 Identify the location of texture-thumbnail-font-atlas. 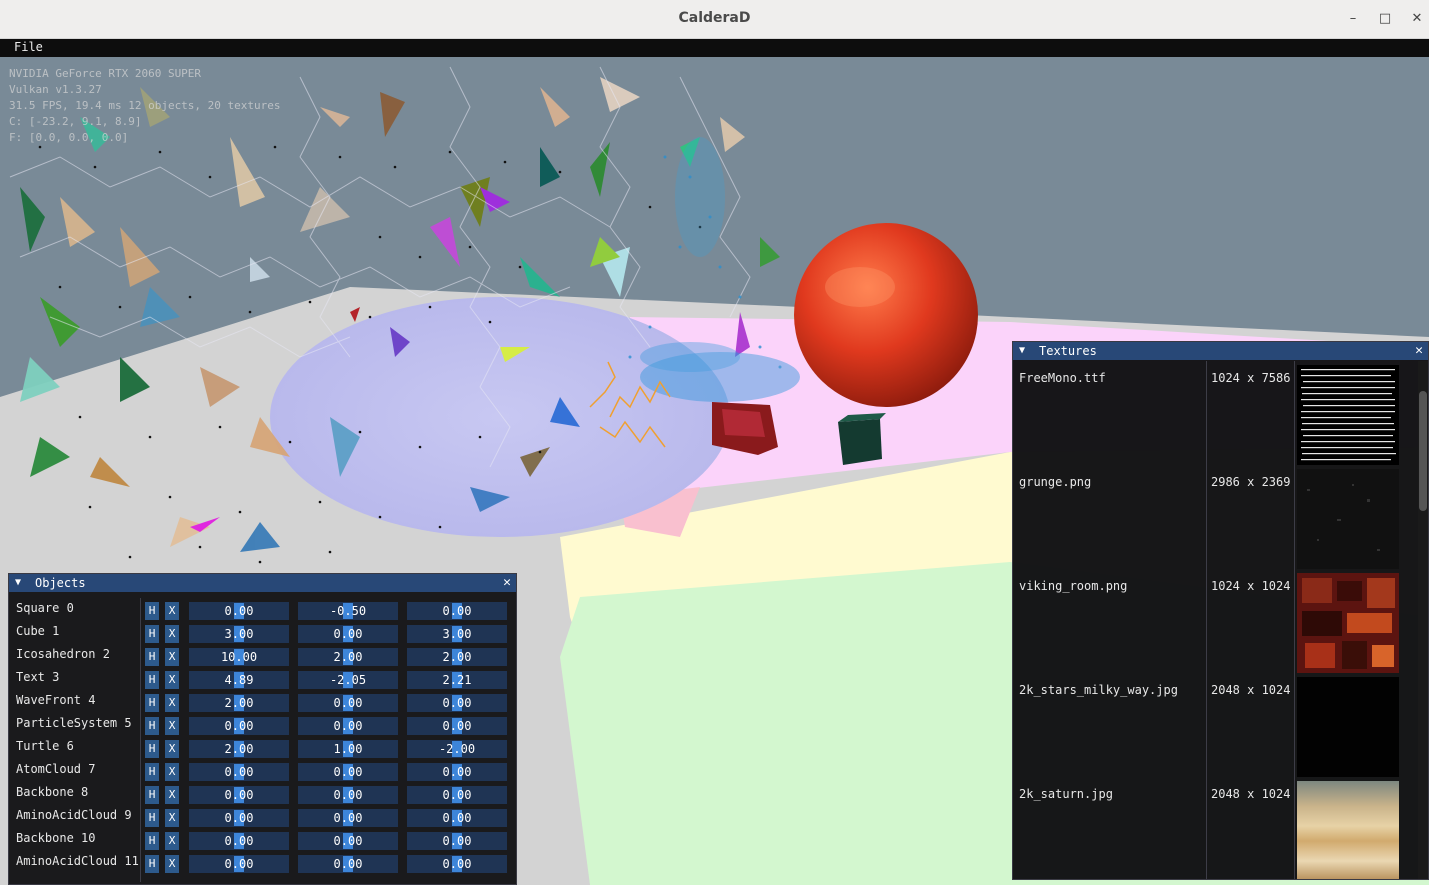
(1348, 415).